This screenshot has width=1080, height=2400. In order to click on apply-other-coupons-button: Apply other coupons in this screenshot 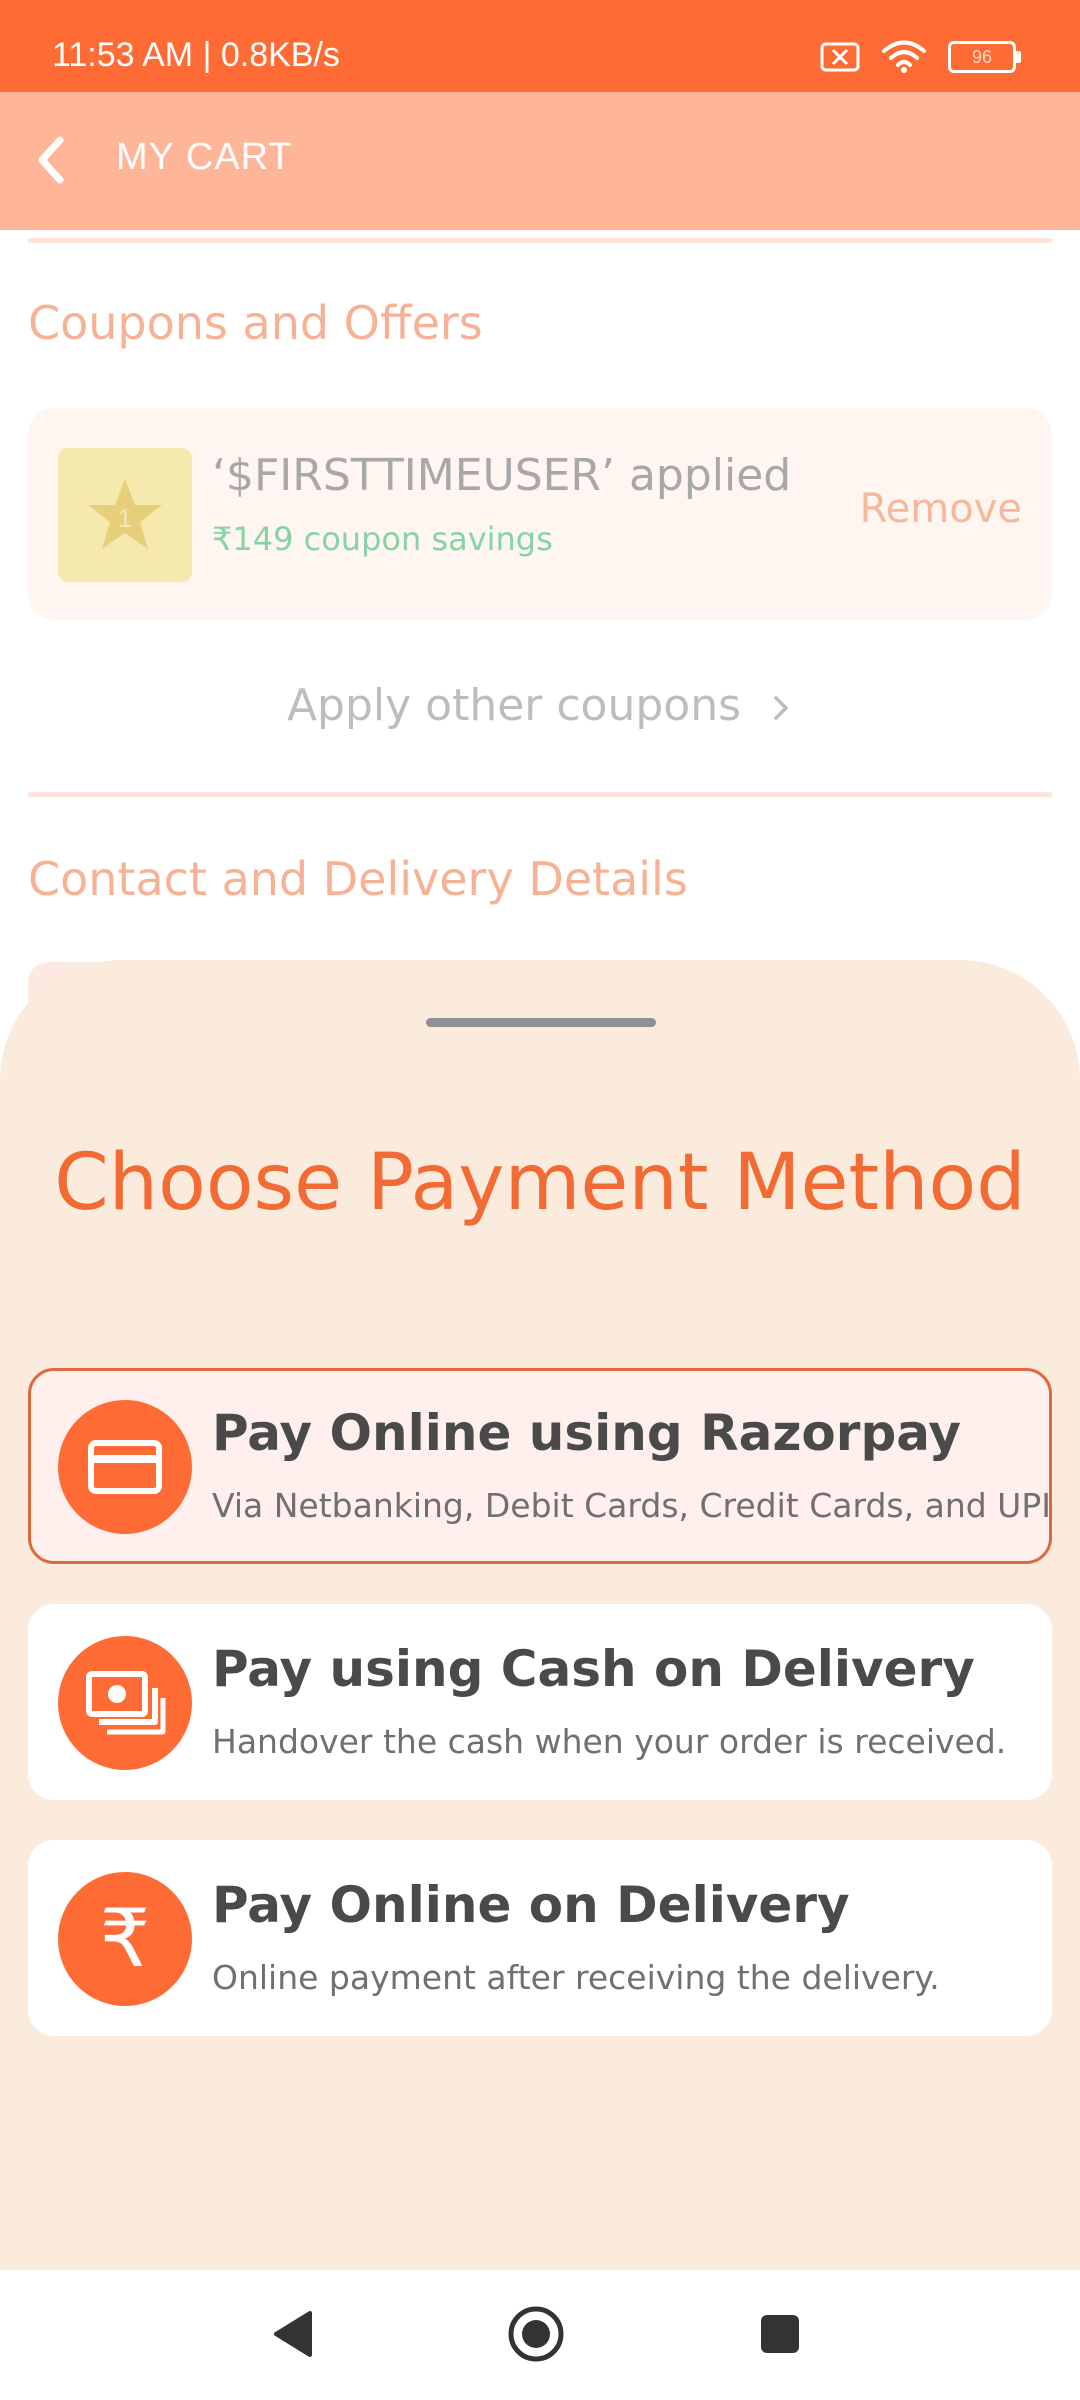, I will do `click(540, 705)`.